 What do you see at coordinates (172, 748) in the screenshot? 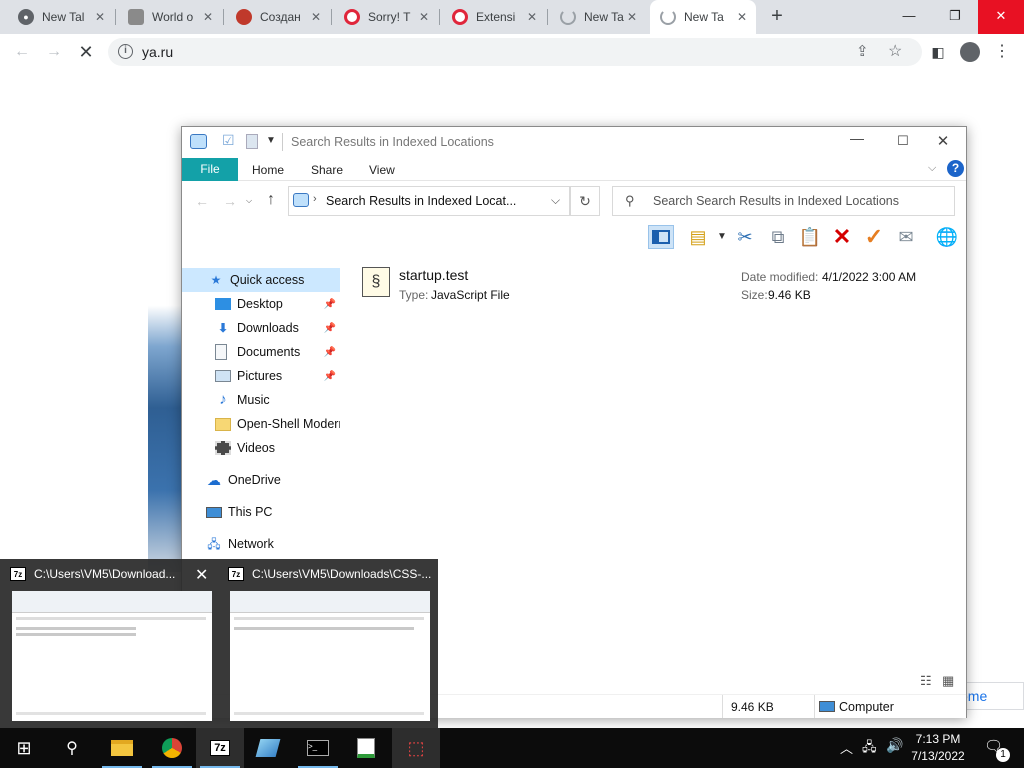
I see `chrome-taskbar` at bounding box center [172, 748].